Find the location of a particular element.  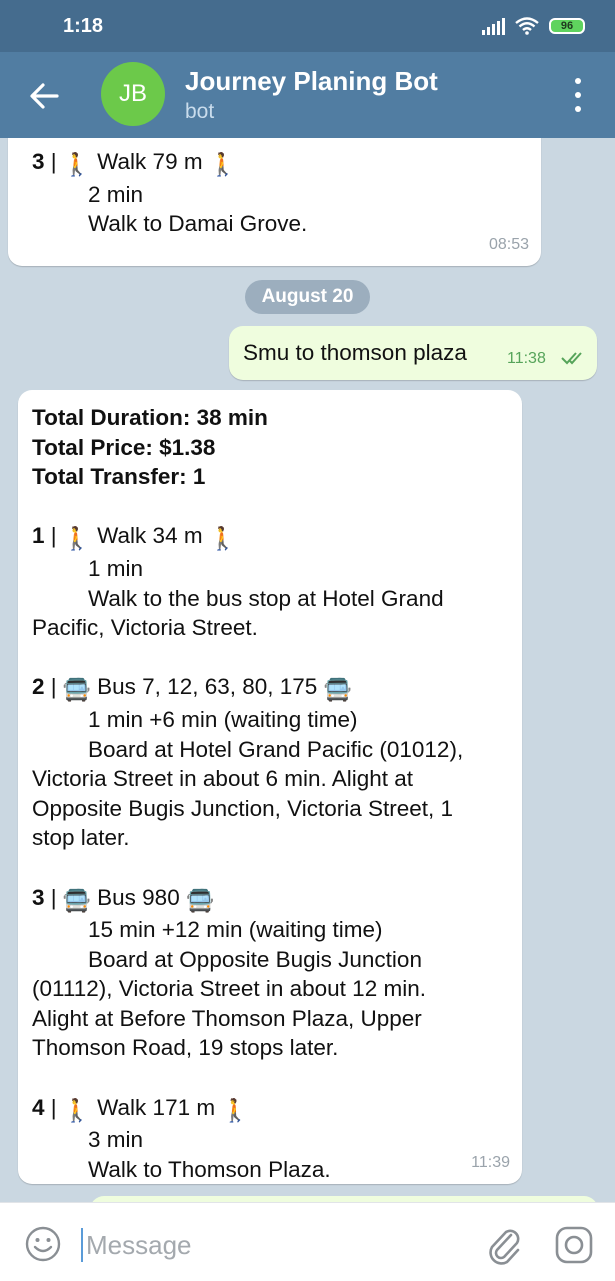

step-header: 3 | 🚍 Bus 980 🚍 is located at coordinates (247, 899).